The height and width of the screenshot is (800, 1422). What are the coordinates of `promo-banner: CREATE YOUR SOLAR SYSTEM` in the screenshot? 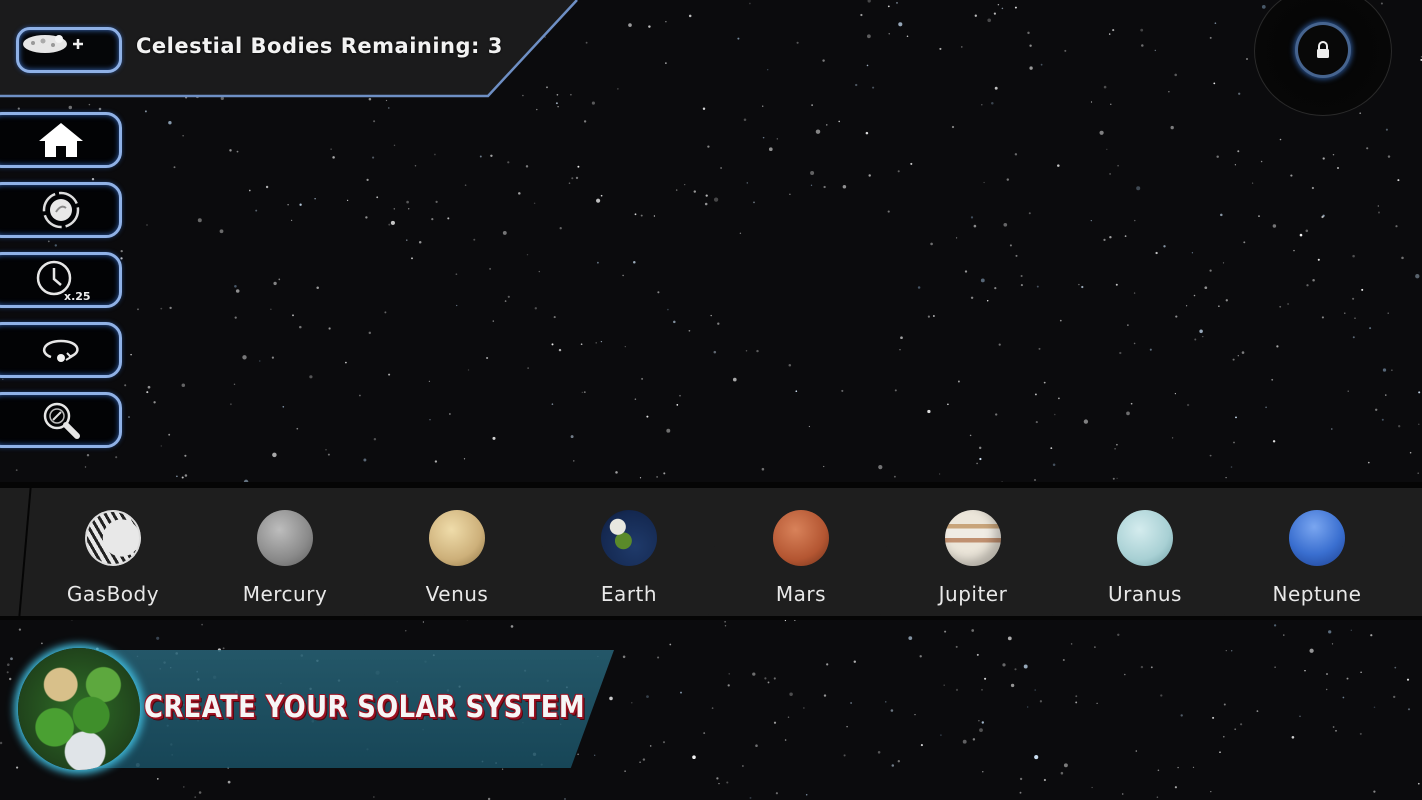 It's located at (314, 709).